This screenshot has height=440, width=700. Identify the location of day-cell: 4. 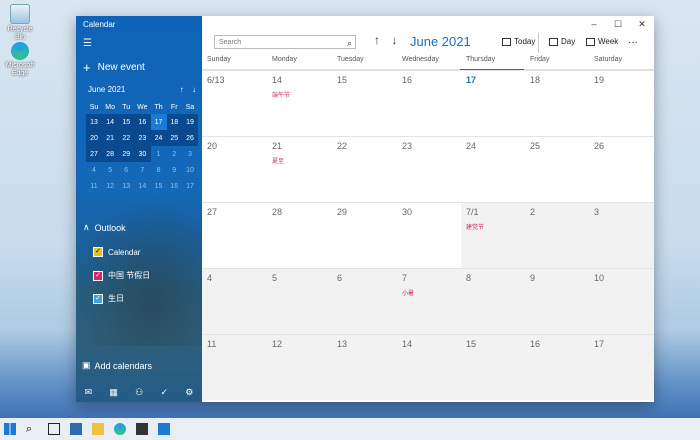
(234, 301).